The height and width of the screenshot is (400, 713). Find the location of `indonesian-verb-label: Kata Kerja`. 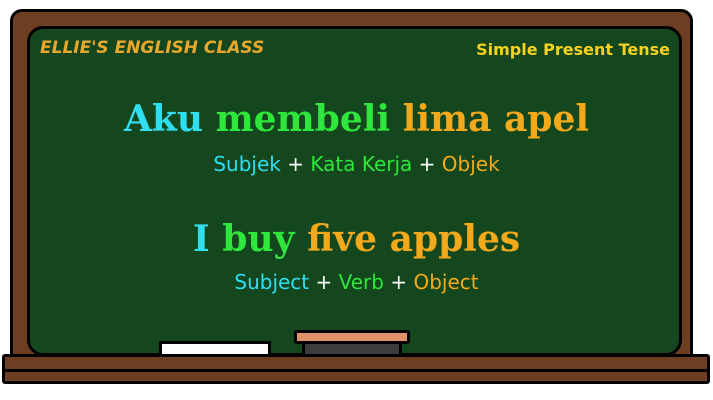

indonesian-verb-label: Kata Kerja is located at coordinates (361, 164).